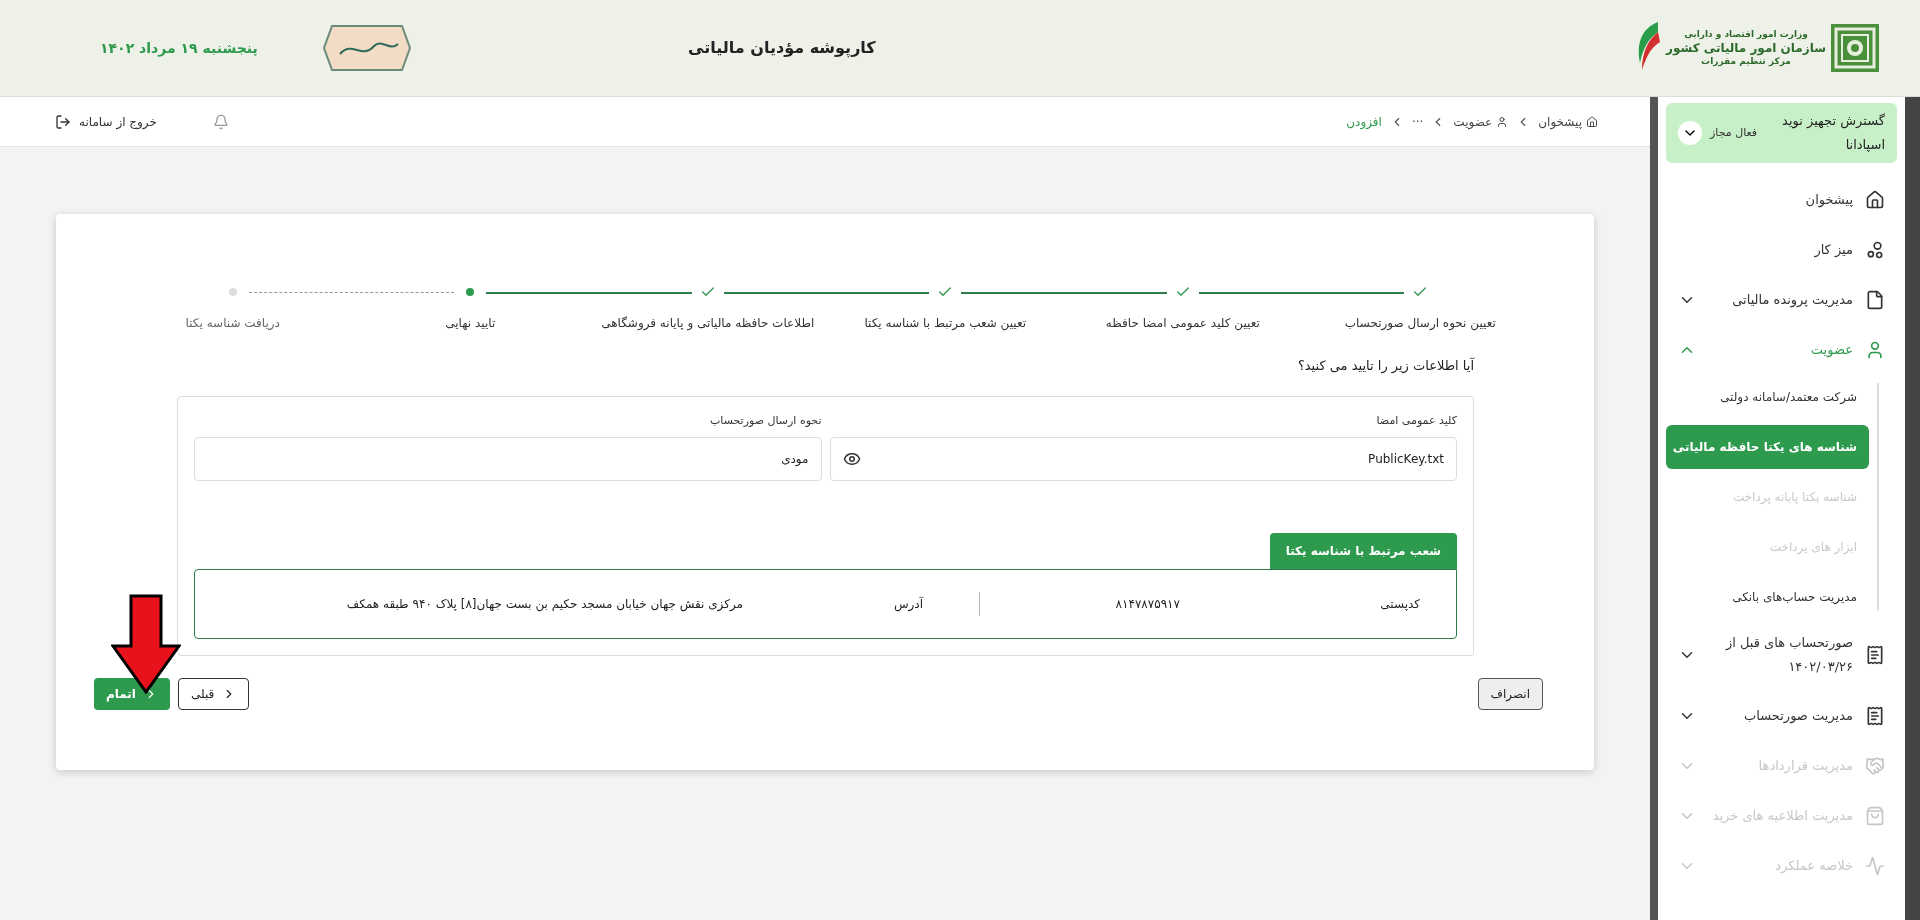 The image size is (1920, 920). Describe the element at coordinates (1420, 323) in the screenshot. I see `step-label: تعیین نحوه ارسال صورتحساب` at that location.